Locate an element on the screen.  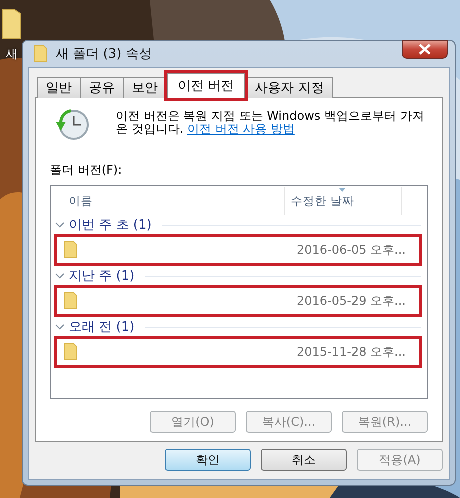
sort-arrow-icon is located at coordinates (342, 190).